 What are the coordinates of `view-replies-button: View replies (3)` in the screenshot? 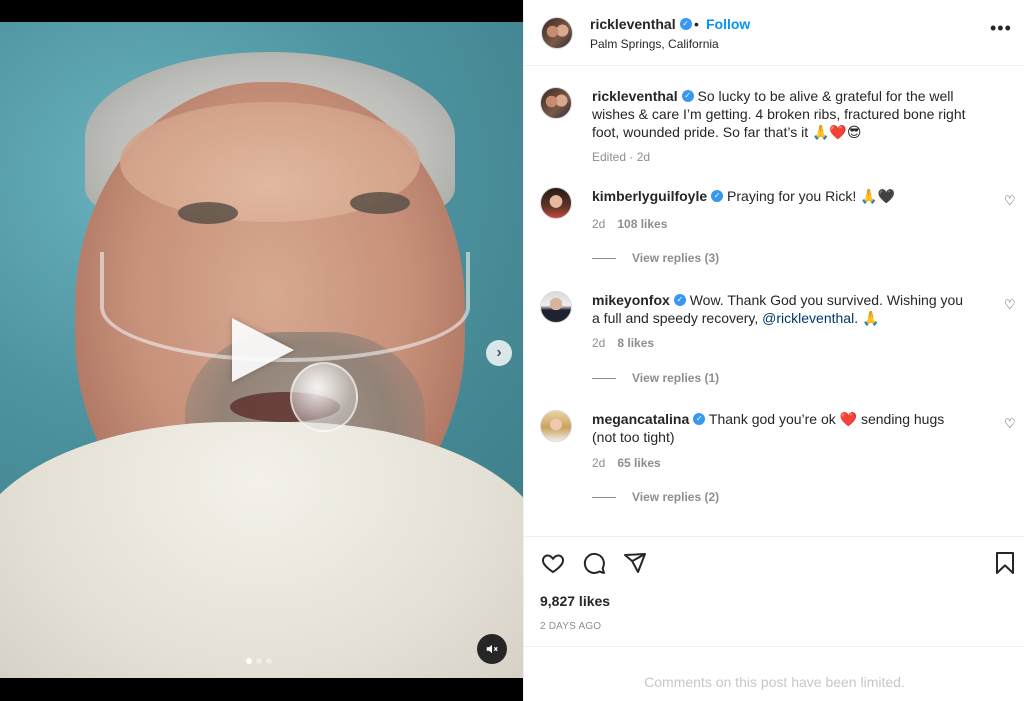 It's located at (655, 258).